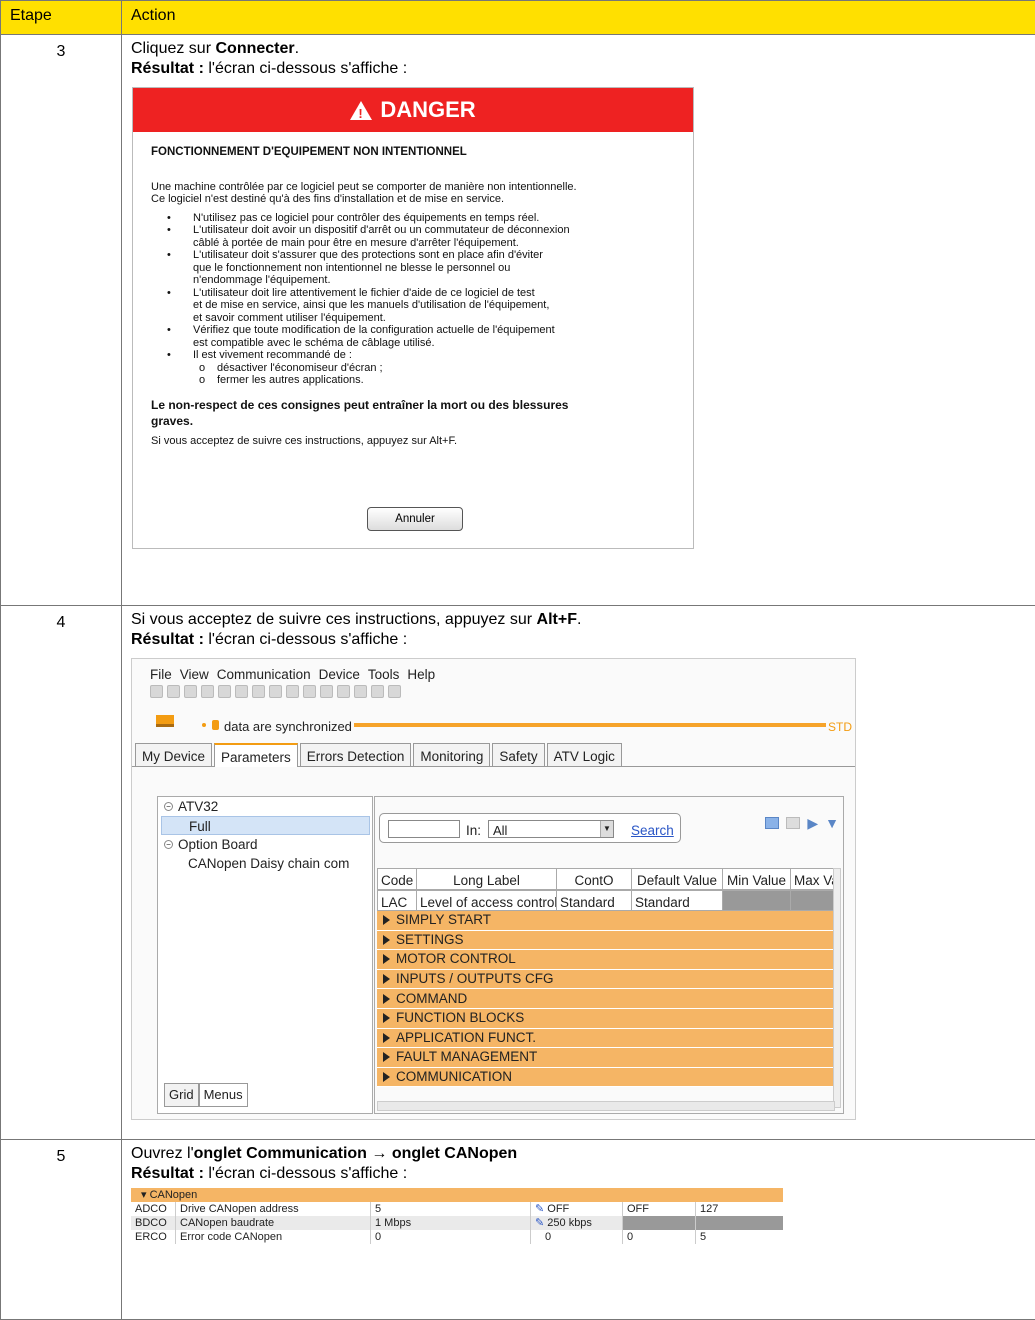  Describe the element at coordinates (265, 825) in the screenshot. I see `tree-node-full: Full` at that location.